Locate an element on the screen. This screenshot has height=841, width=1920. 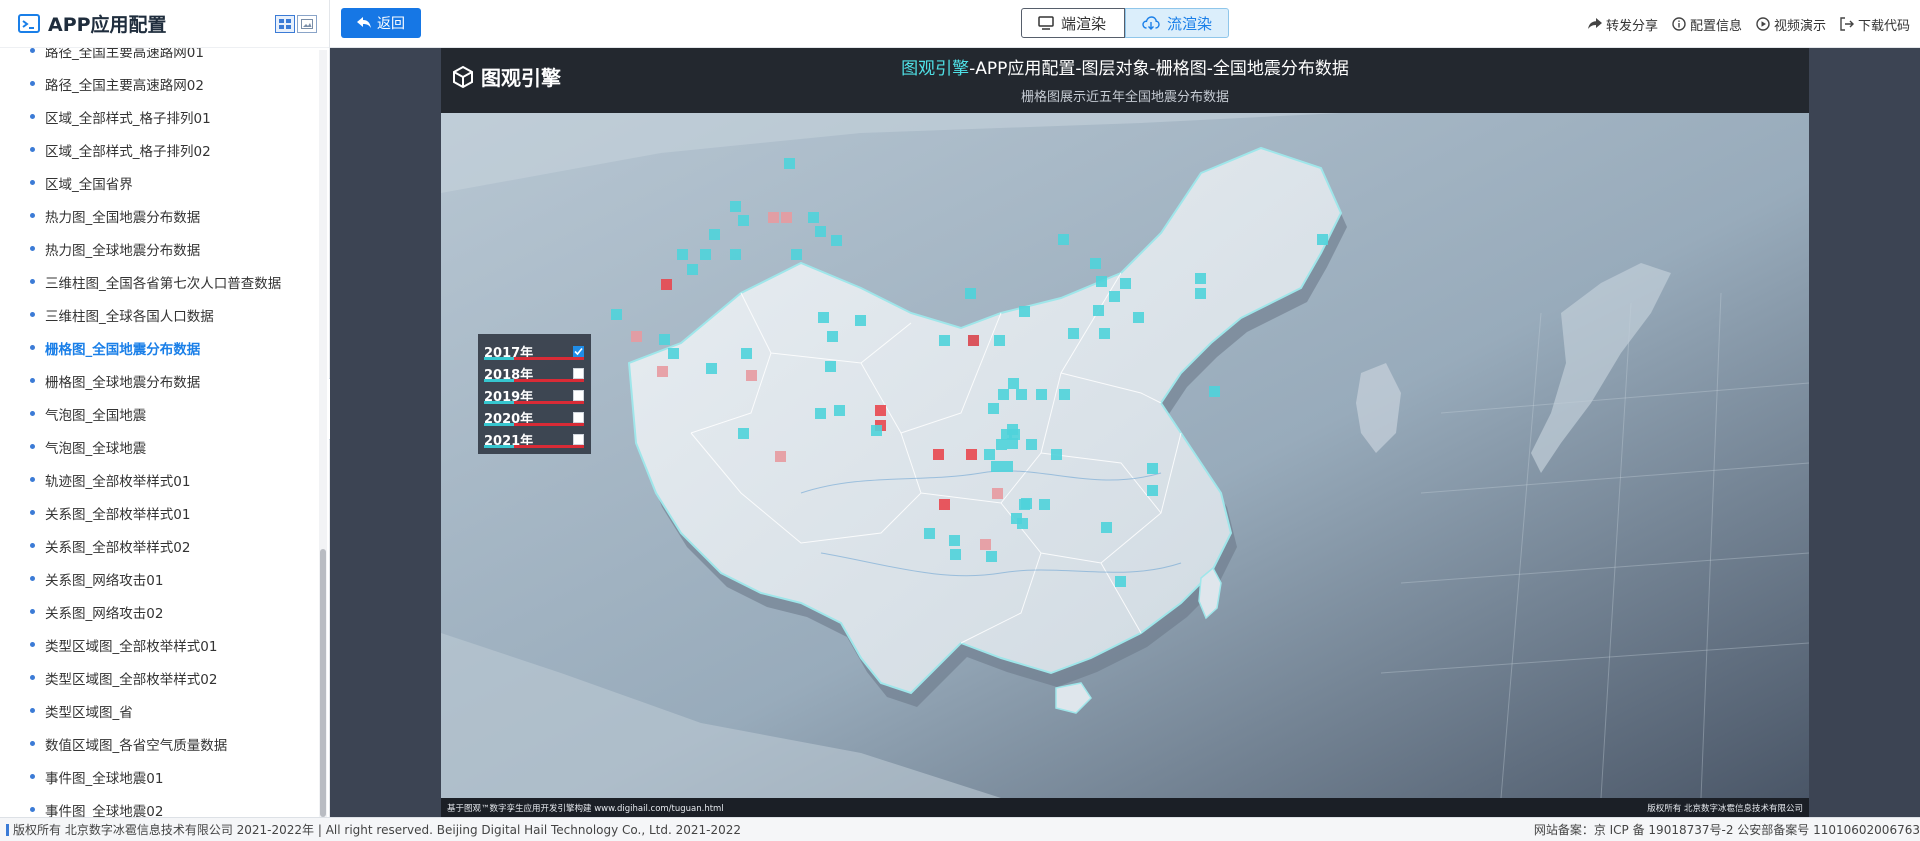
map-title: 图观引擎-APP应用配置-图层对象-栅格图-全国地震分布数据 is located at coordinates (1125, 66).